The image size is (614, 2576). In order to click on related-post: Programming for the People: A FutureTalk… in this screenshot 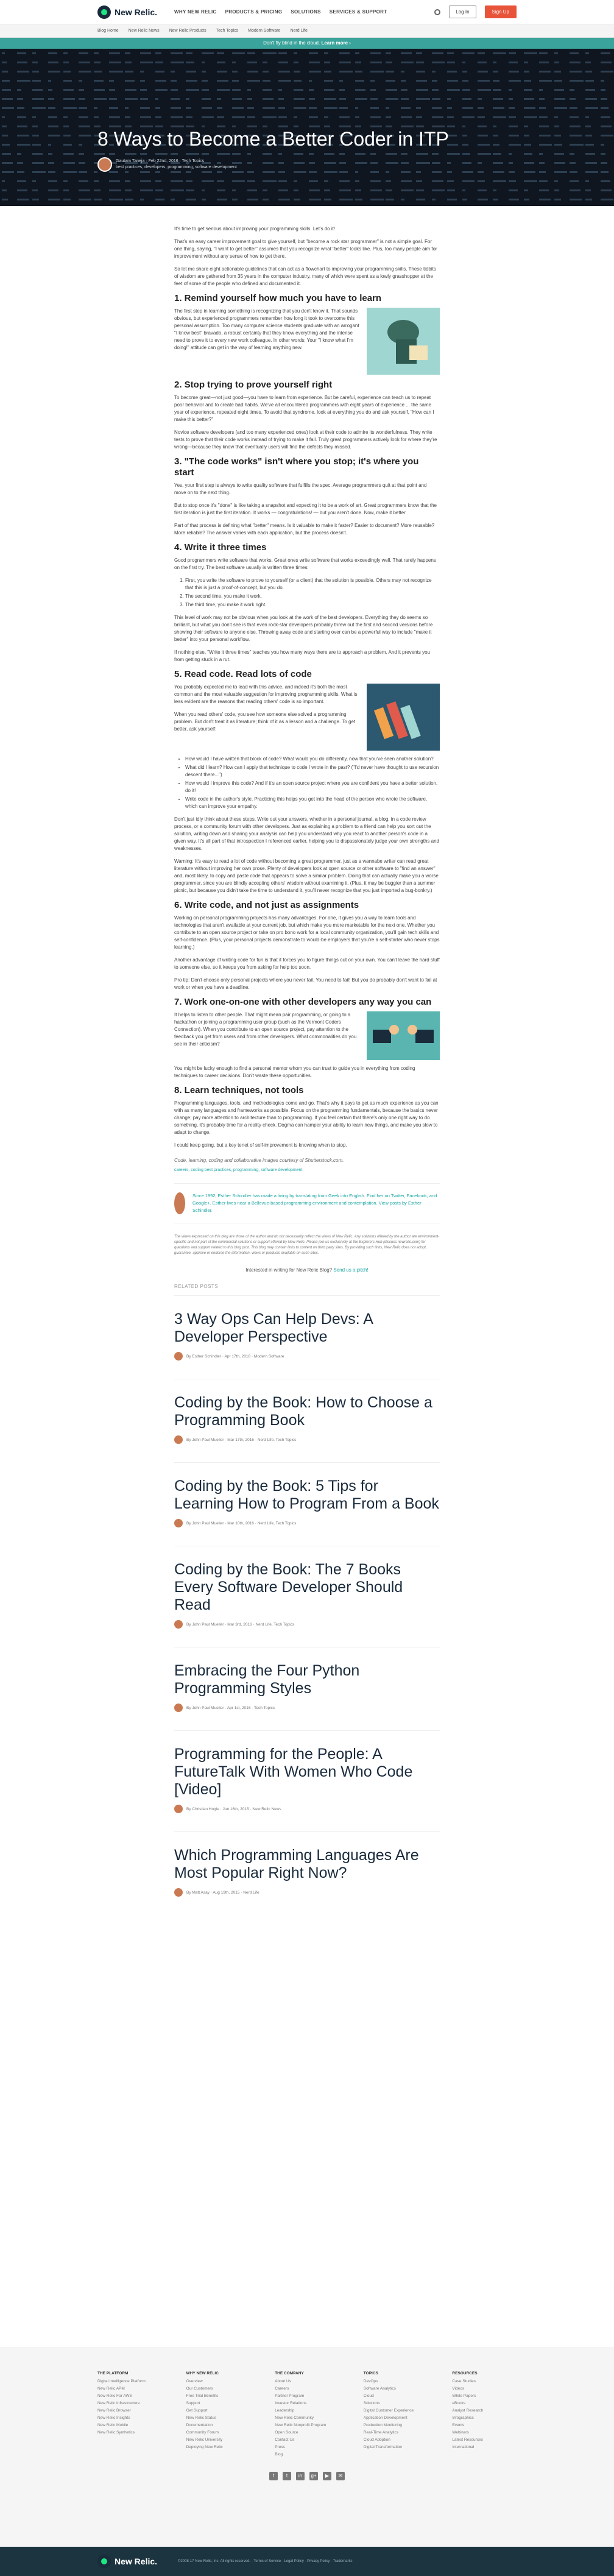, I will do `click(307, 1780)`.